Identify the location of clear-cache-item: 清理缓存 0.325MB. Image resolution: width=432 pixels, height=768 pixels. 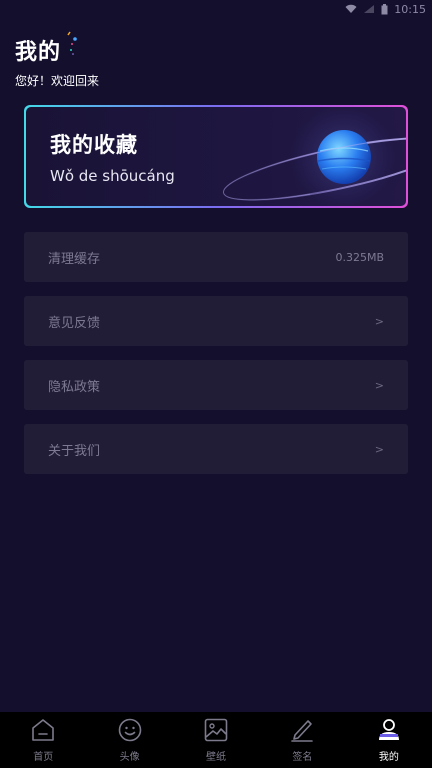
(216, 257).